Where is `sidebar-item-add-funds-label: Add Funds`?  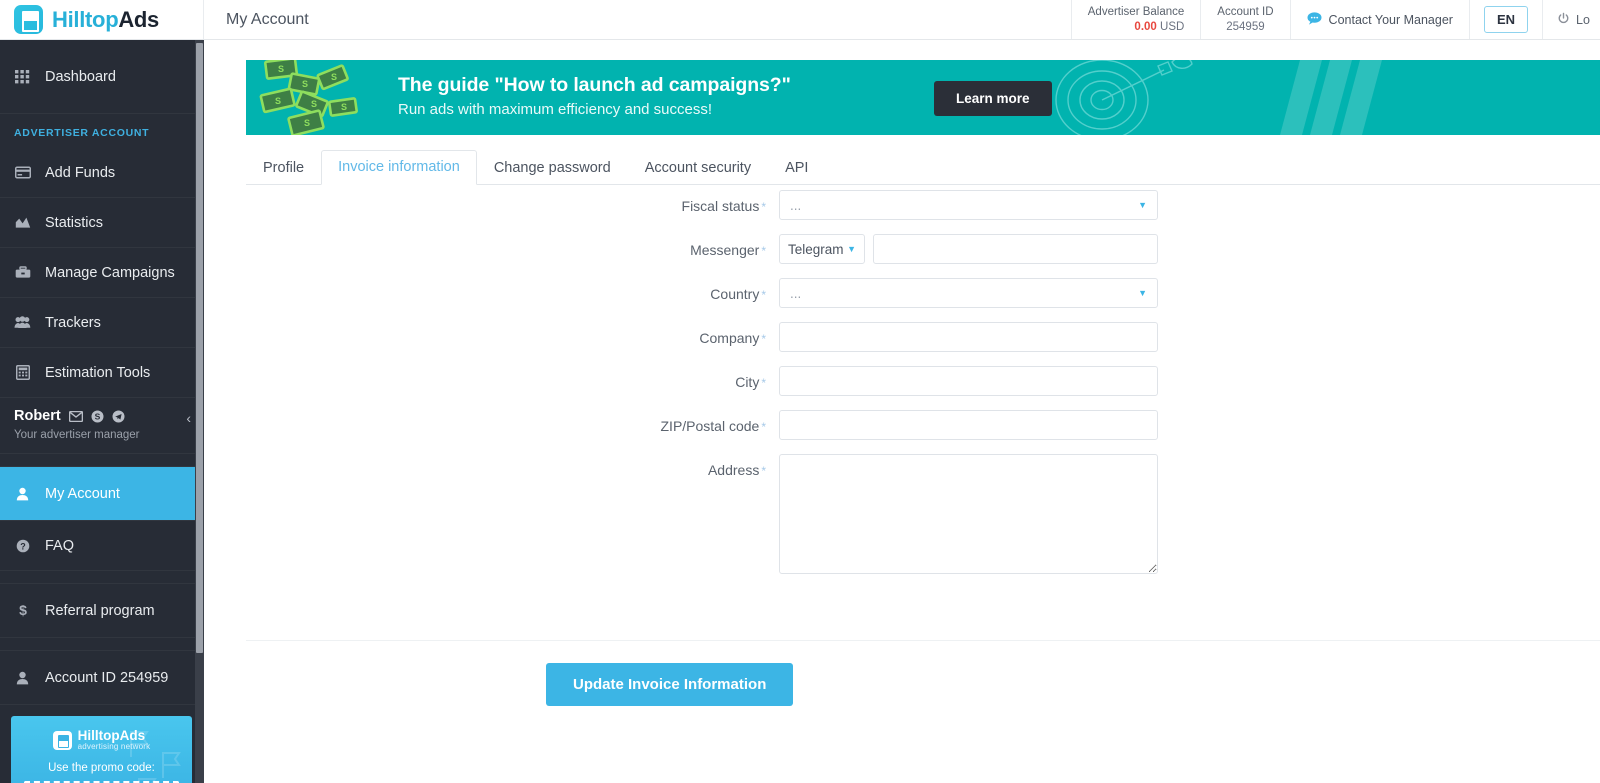 sidebar-item-add-funds-label: Add Funds is located at coordinates (80, 172).